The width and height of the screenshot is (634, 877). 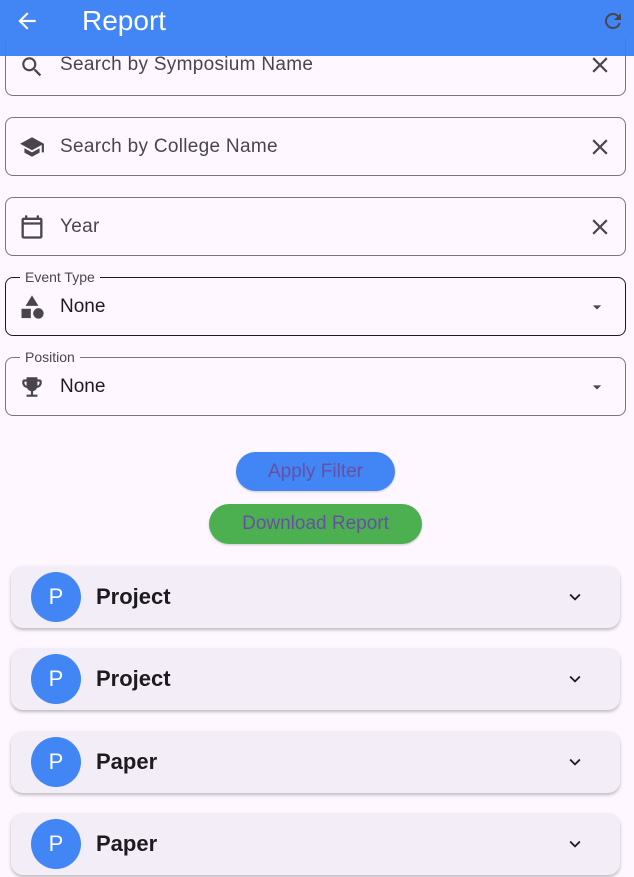 What do you see at coordinates (600, 146) in the screenshot?
I see `clear-college-icon` at bounding box center [600, 146].